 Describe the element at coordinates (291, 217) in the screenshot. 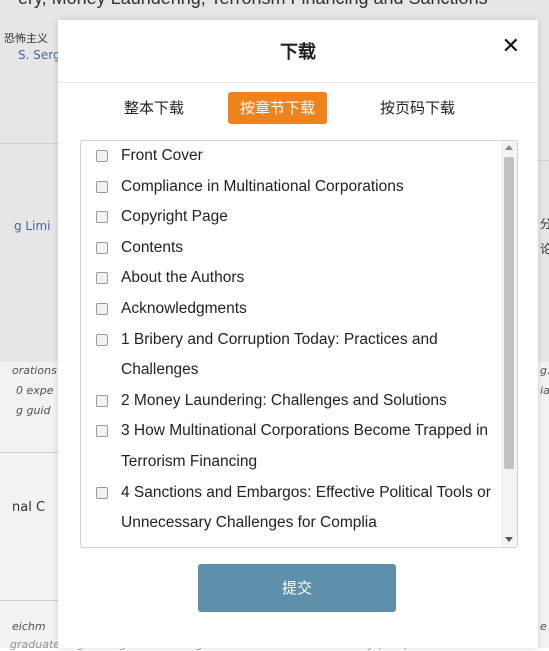

I see `chapter-item: Copyright Page` at that location.